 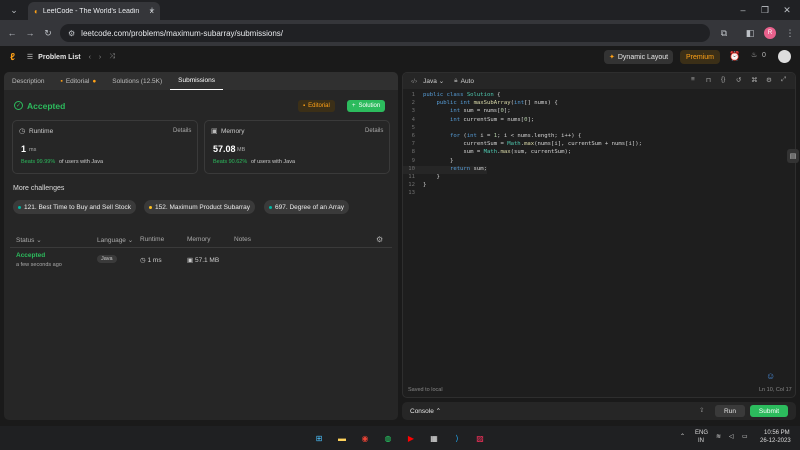 I want to click on col-runtime: Runtime, so click(x=152, y=239).